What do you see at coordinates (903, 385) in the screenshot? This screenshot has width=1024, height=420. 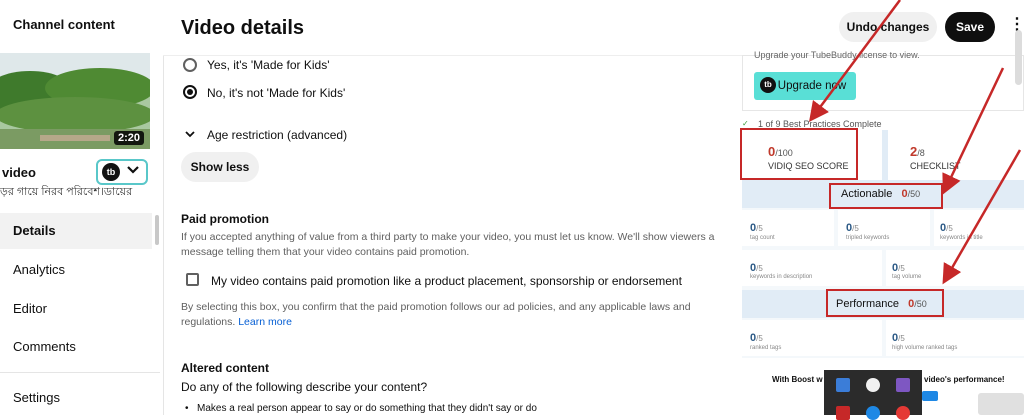 I see `feather-icon` at bounding box center [903, 385].